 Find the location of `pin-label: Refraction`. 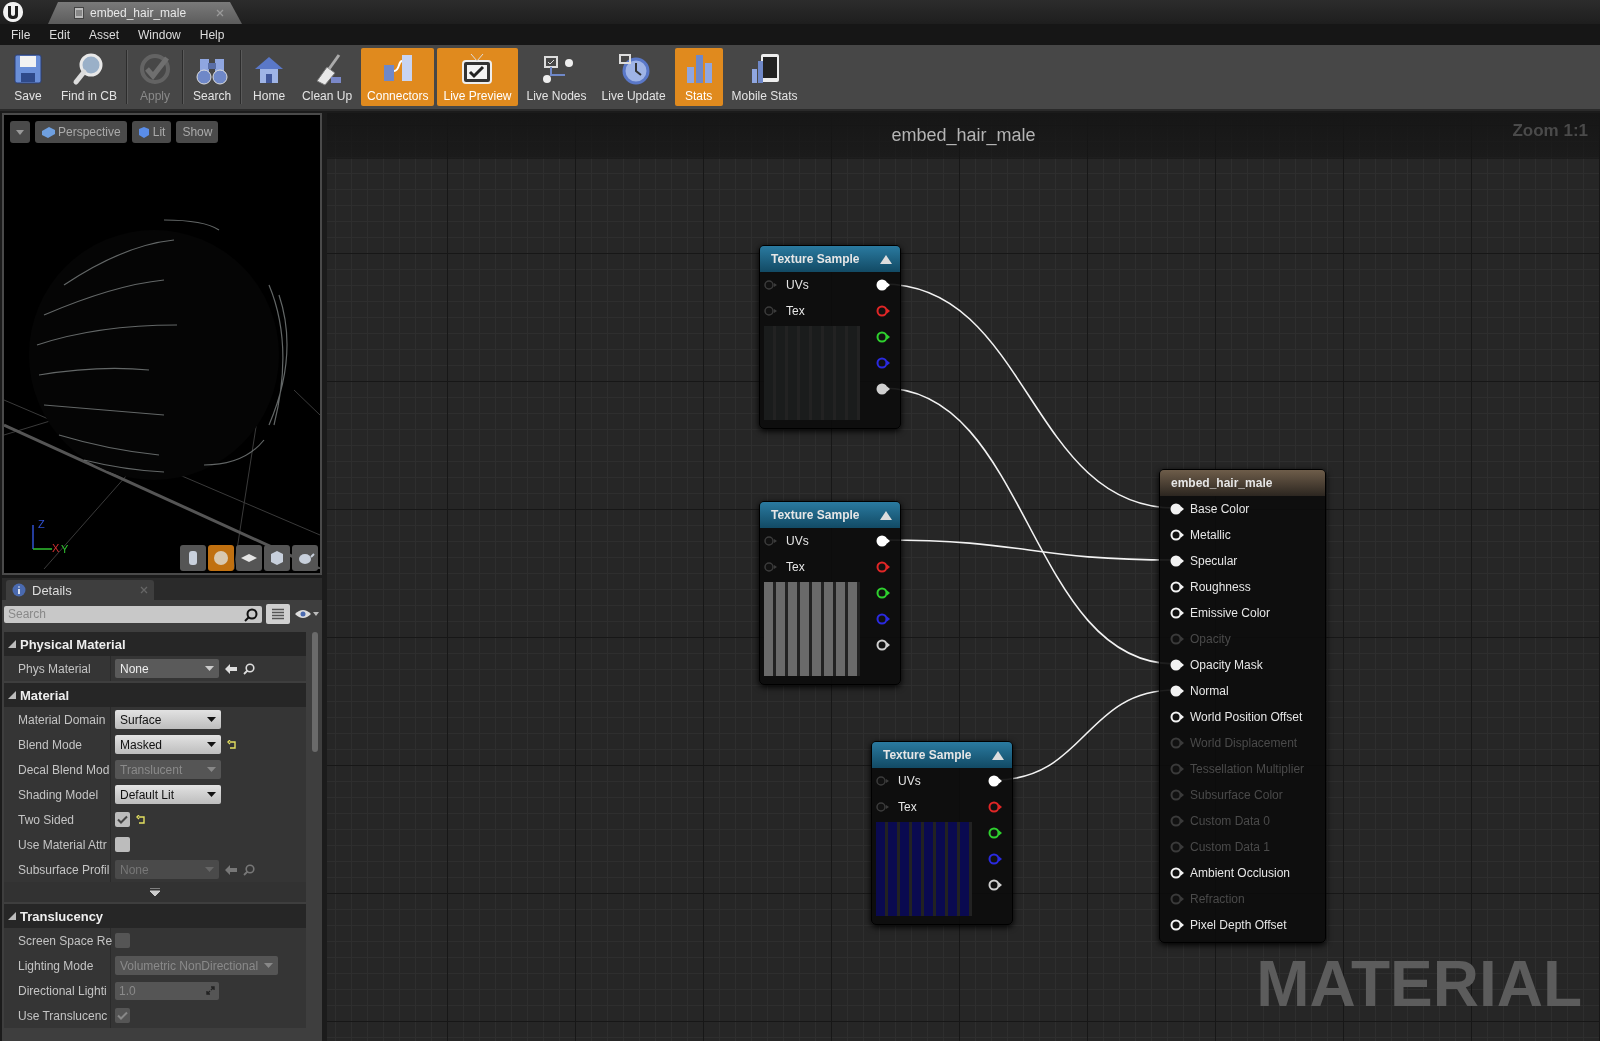

pin-label: Refraction is located at coordinates (1217, 899).